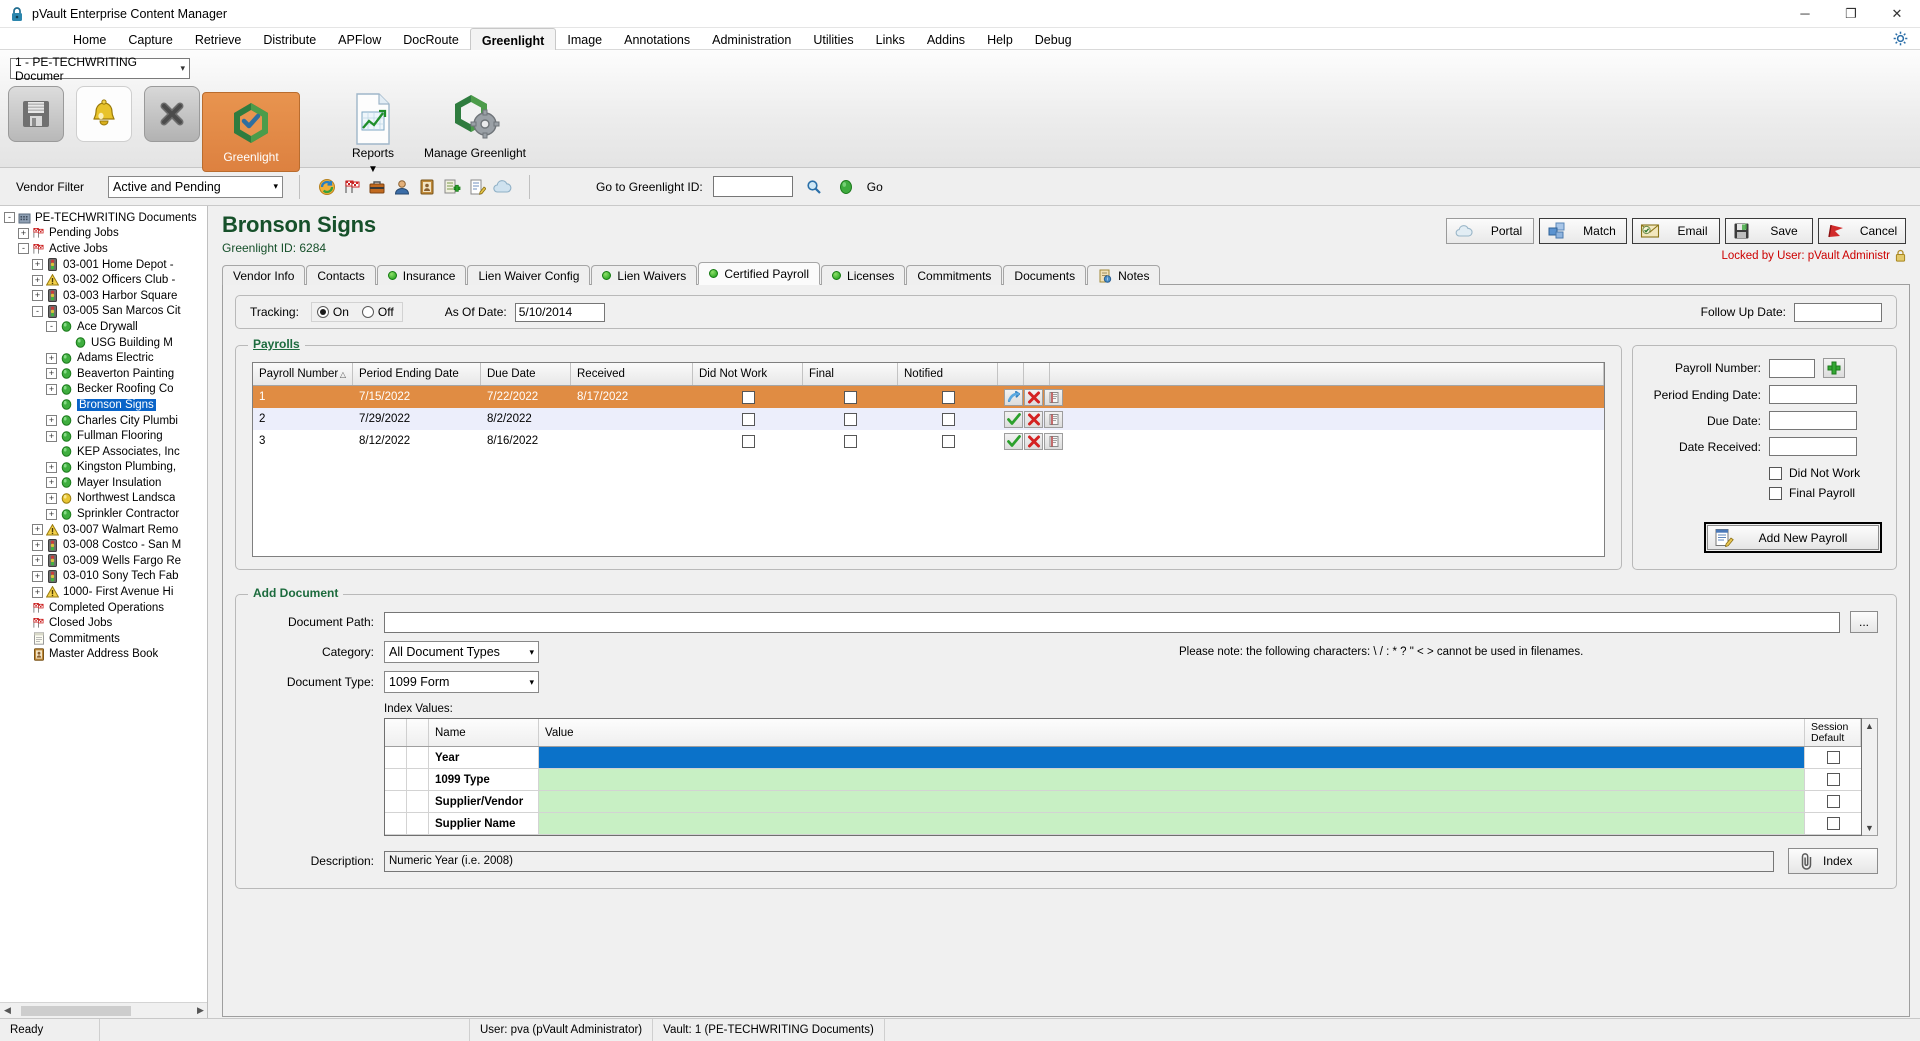 This screenshot has height=1041, width=1920. I want to click on goto-greenlight-id-input, so click(752, 186).